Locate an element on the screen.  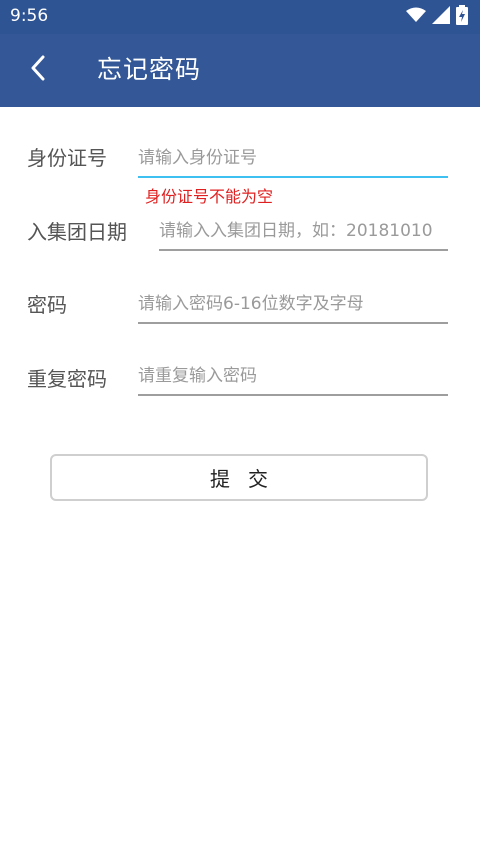
chevron-left-icon is located at coordinates (38, 70).